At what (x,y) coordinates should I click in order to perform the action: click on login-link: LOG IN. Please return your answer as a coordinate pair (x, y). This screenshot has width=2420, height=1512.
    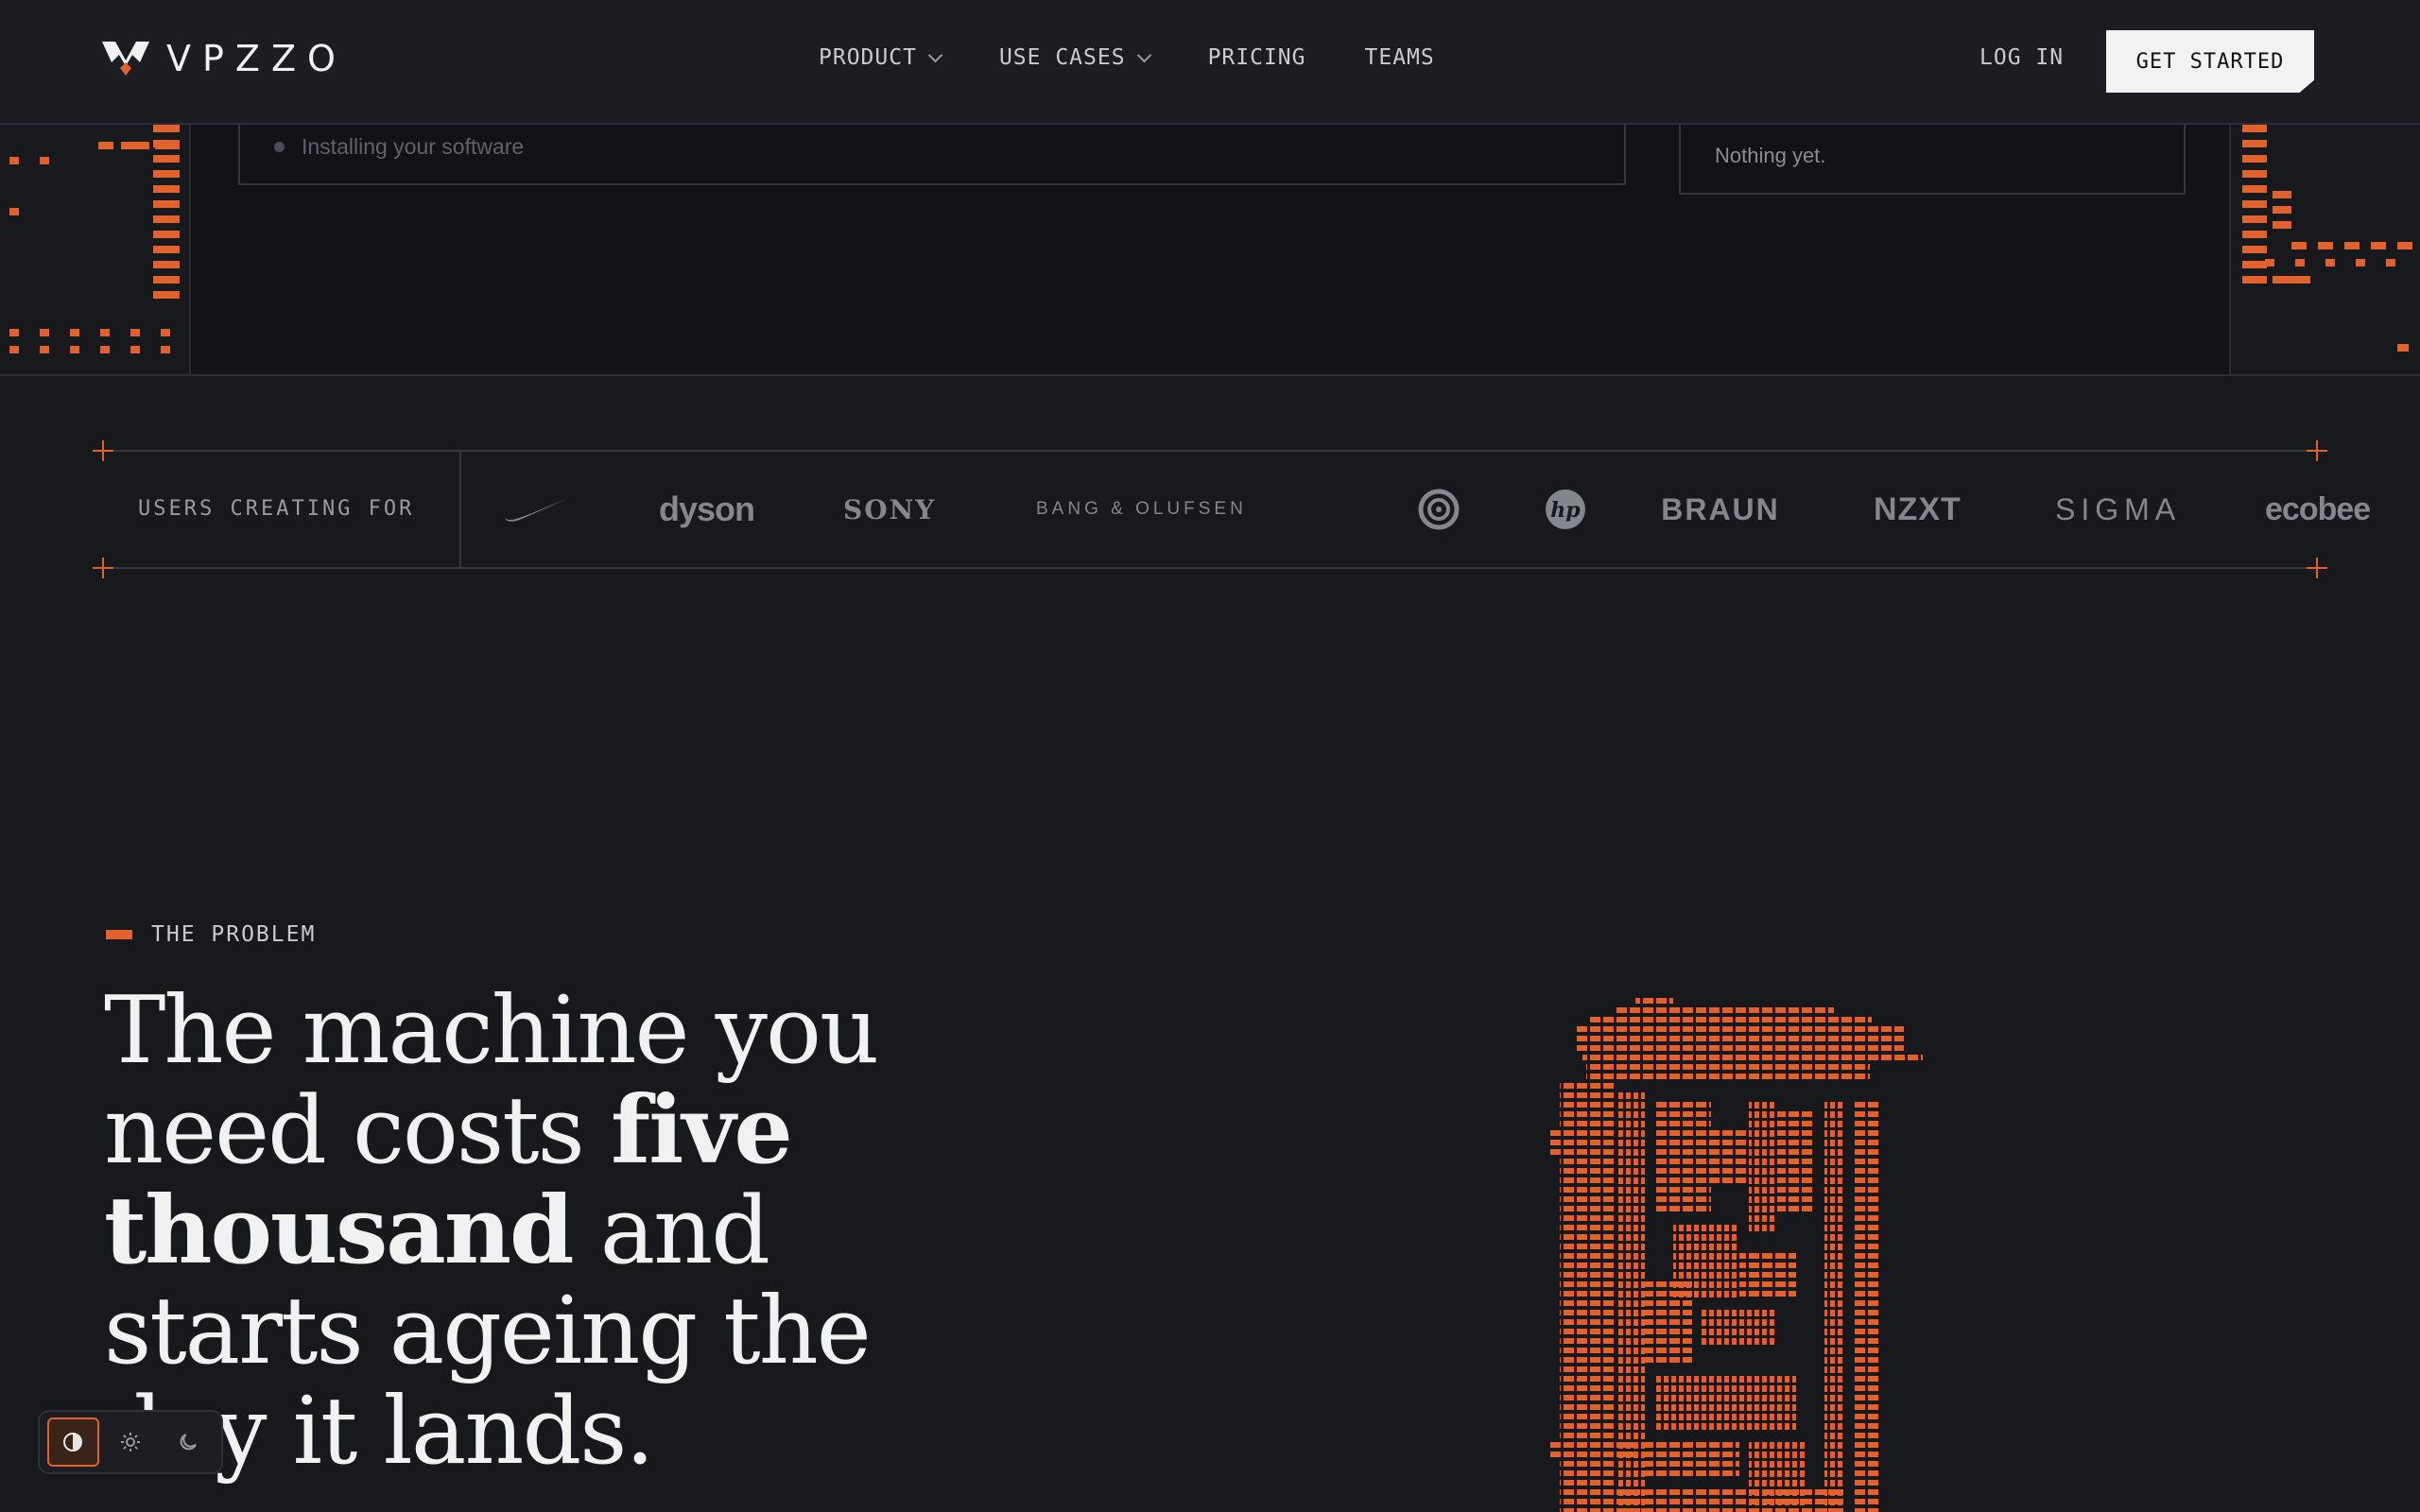
    Looking at the image, I should click on (2021, 57).